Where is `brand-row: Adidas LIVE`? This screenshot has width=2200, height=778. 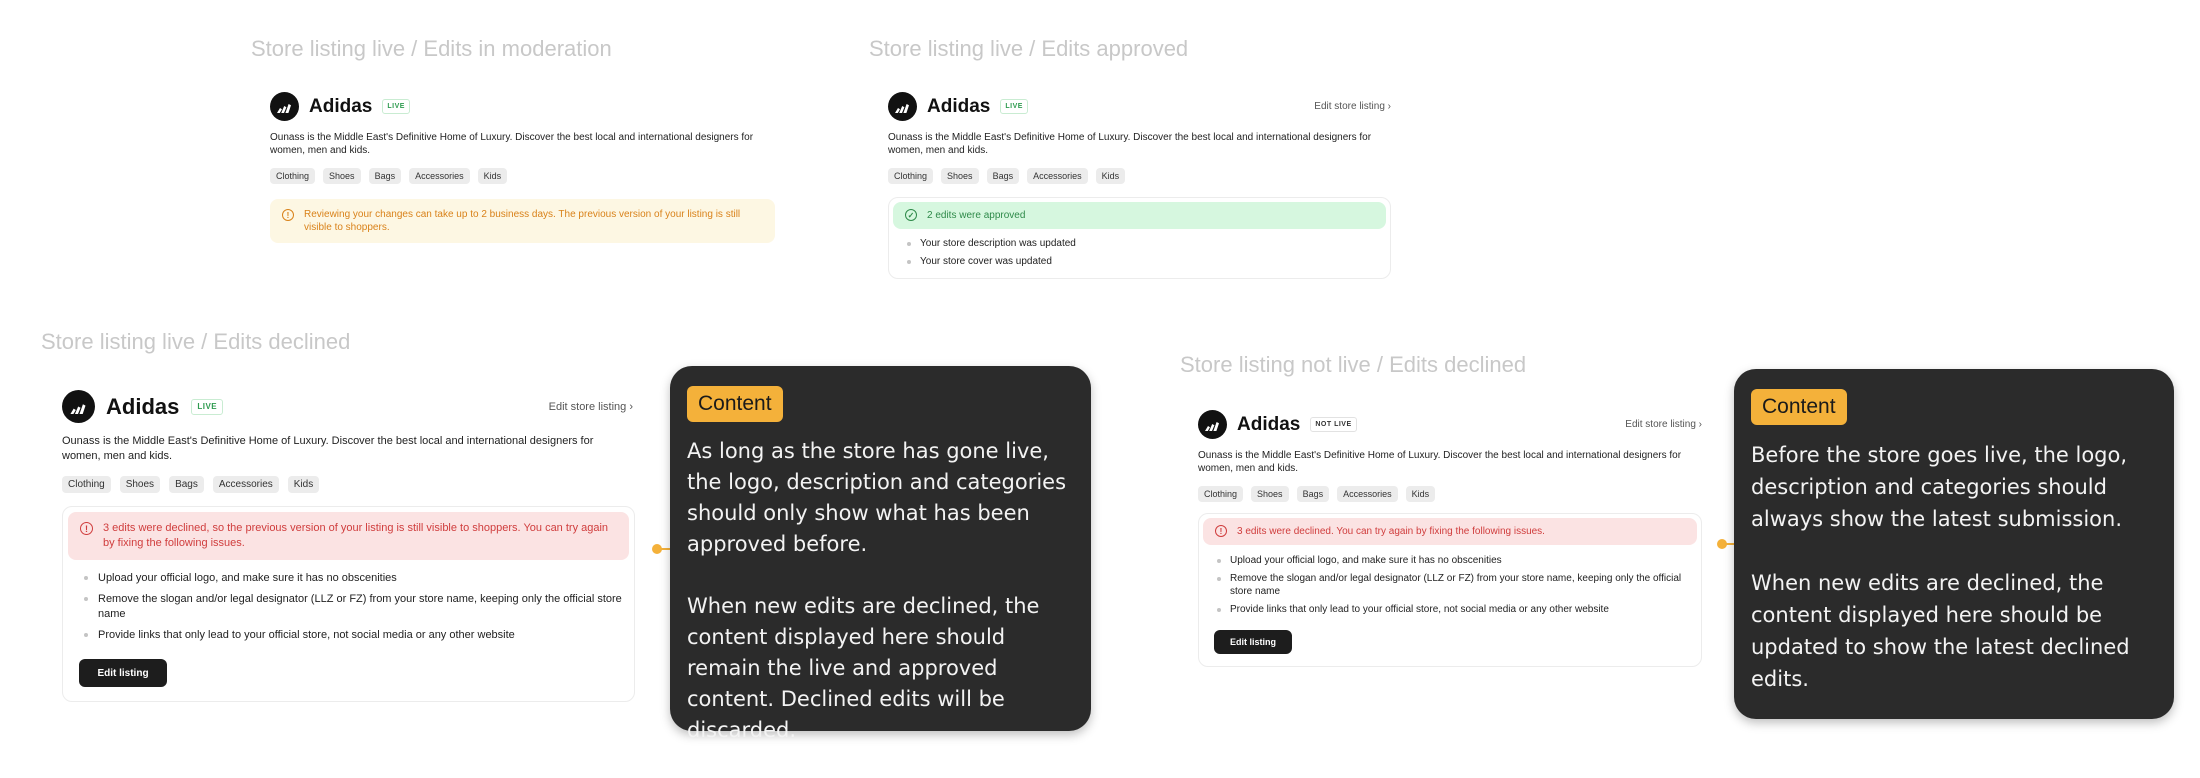 brand-row: Adidas LIVE is located at coordinates (522, 106).